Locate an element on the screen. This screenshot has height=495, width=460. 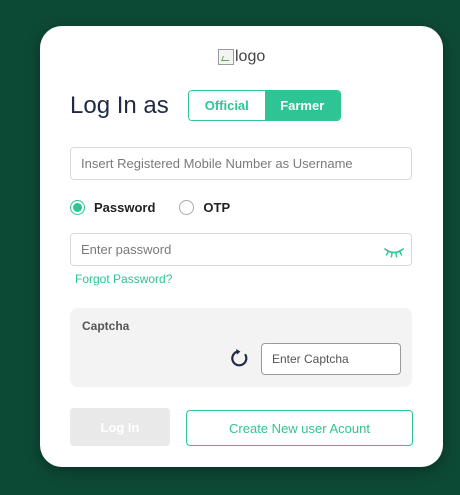
otp-radio: OTP is located at coordinates (204, 207).